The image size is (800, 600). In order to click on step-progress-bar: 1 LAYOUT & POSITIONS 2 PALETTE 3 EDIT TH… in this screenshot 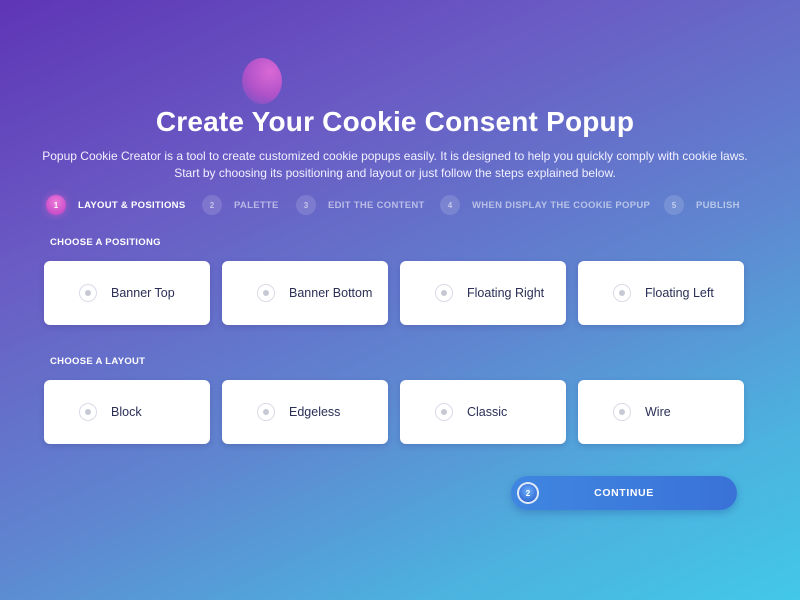, I will do `click(406, 205)`.